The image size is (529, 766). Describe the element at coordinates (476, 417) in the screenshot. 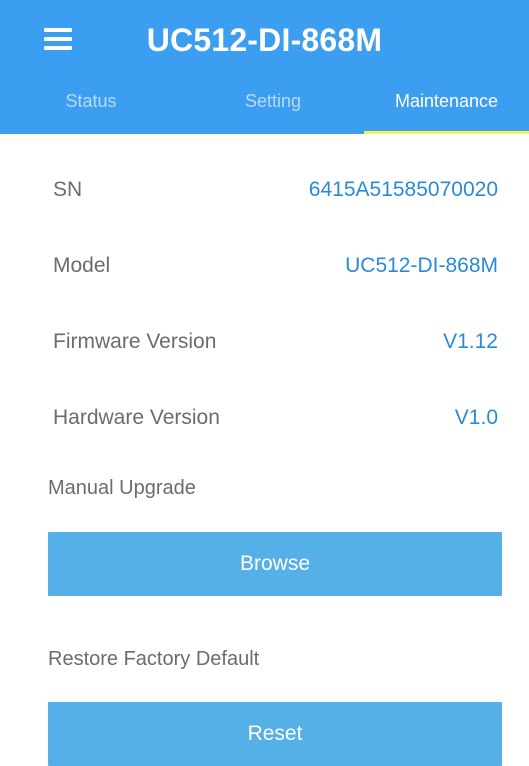

I see `hardware-version-value: V1.0` at that location.